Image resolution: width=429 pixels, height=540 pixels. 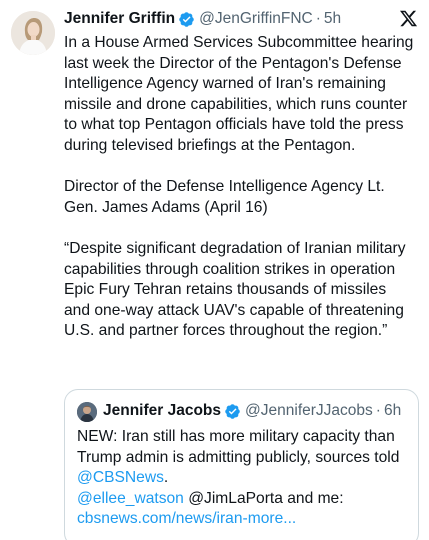 What do you see at coordinates (33, 33) in the screenshot?
I see `author-avatar` at bounding box center [33, 33].